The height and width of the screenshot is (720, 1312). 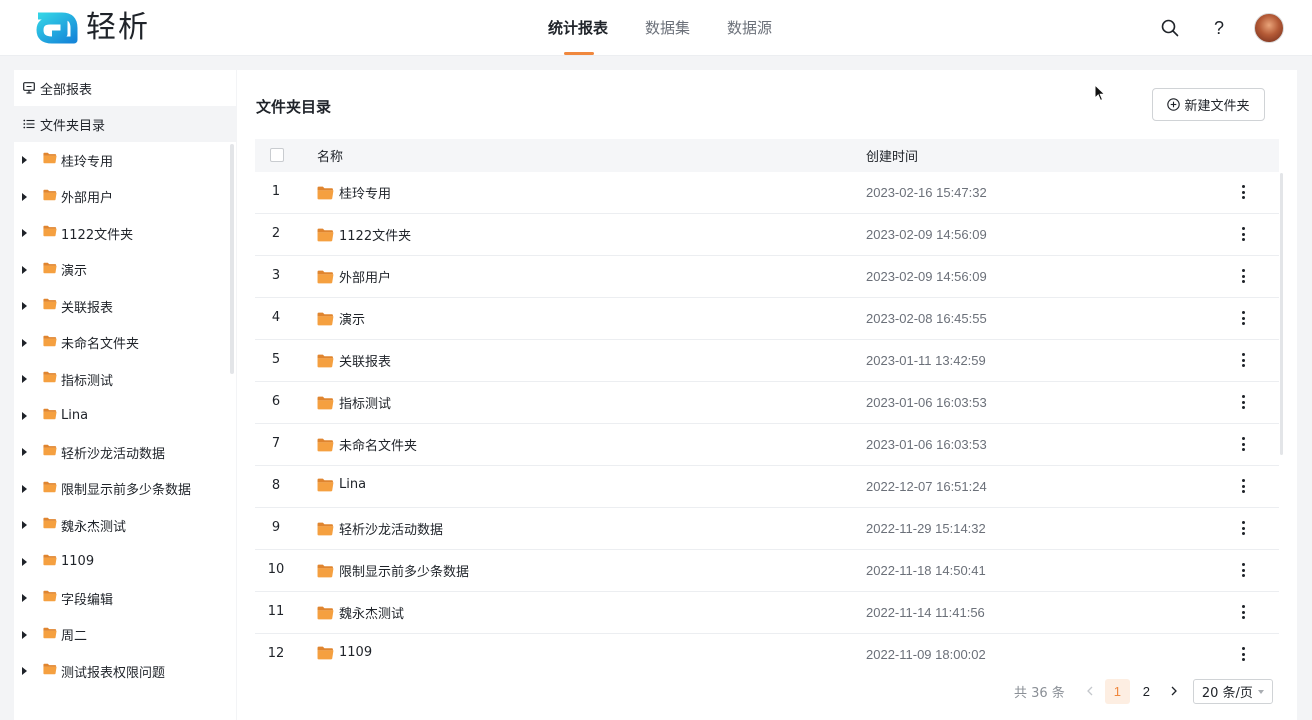 What do you see at coordinates (125, 270) in the screenshot?
I see `sidebar-folder-item: 演示` at bounding box center [125, 270].